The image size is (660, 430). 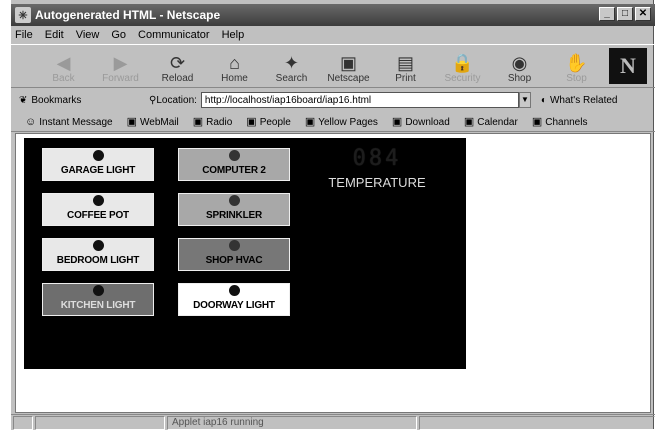 I want to click on switch-kitchen-light: KITCHEN LIGHT, so click(x=98, y=299).